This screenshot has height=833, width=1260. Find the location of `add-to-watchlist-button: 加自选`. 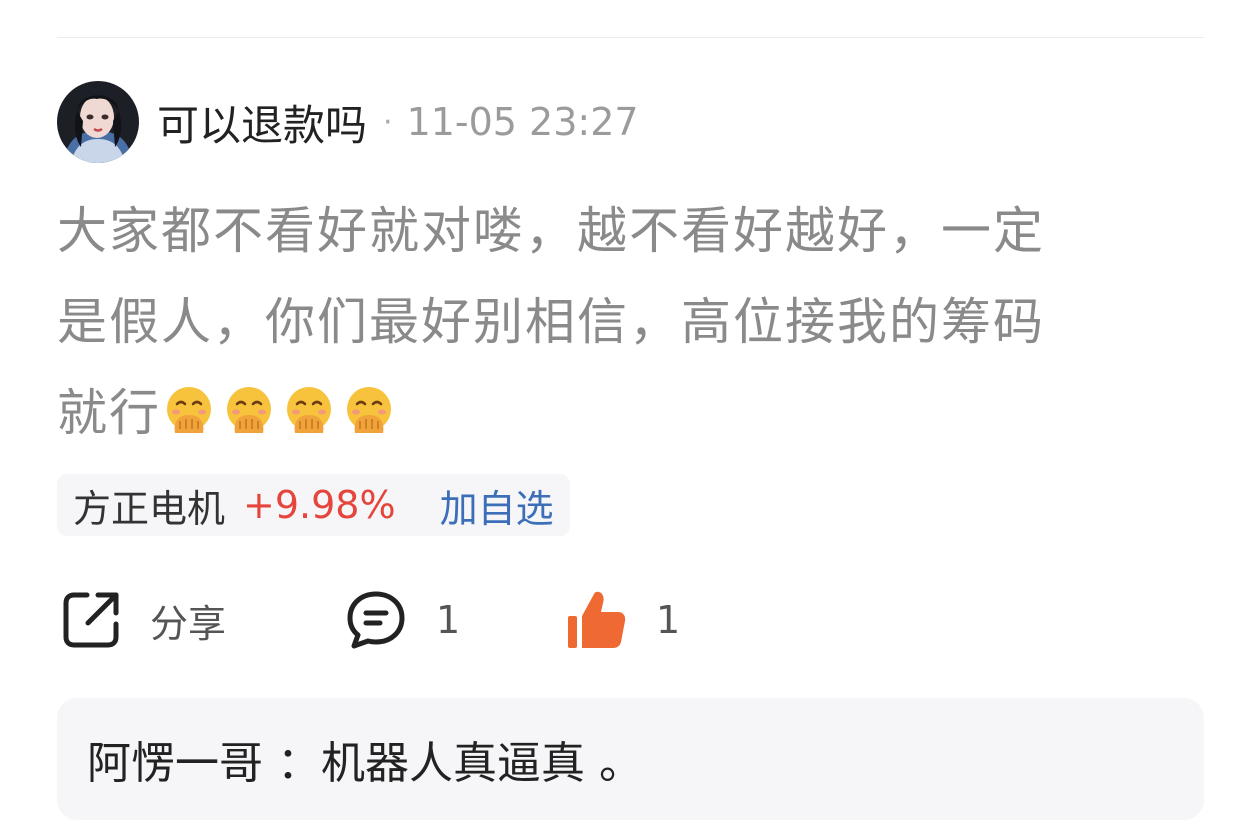

add-to-watchlist-button: 加自选 is located at coordinates (497, 505).